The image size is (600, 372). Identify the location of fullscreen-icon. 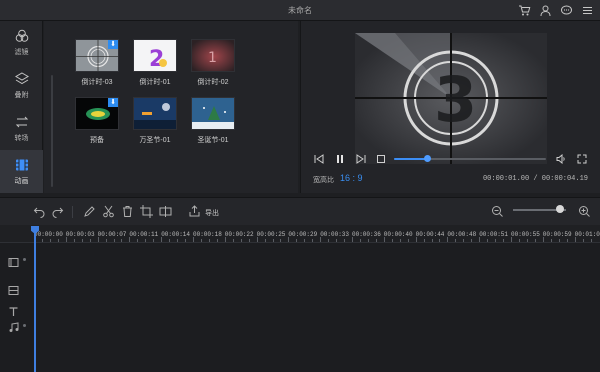
(582, 159).